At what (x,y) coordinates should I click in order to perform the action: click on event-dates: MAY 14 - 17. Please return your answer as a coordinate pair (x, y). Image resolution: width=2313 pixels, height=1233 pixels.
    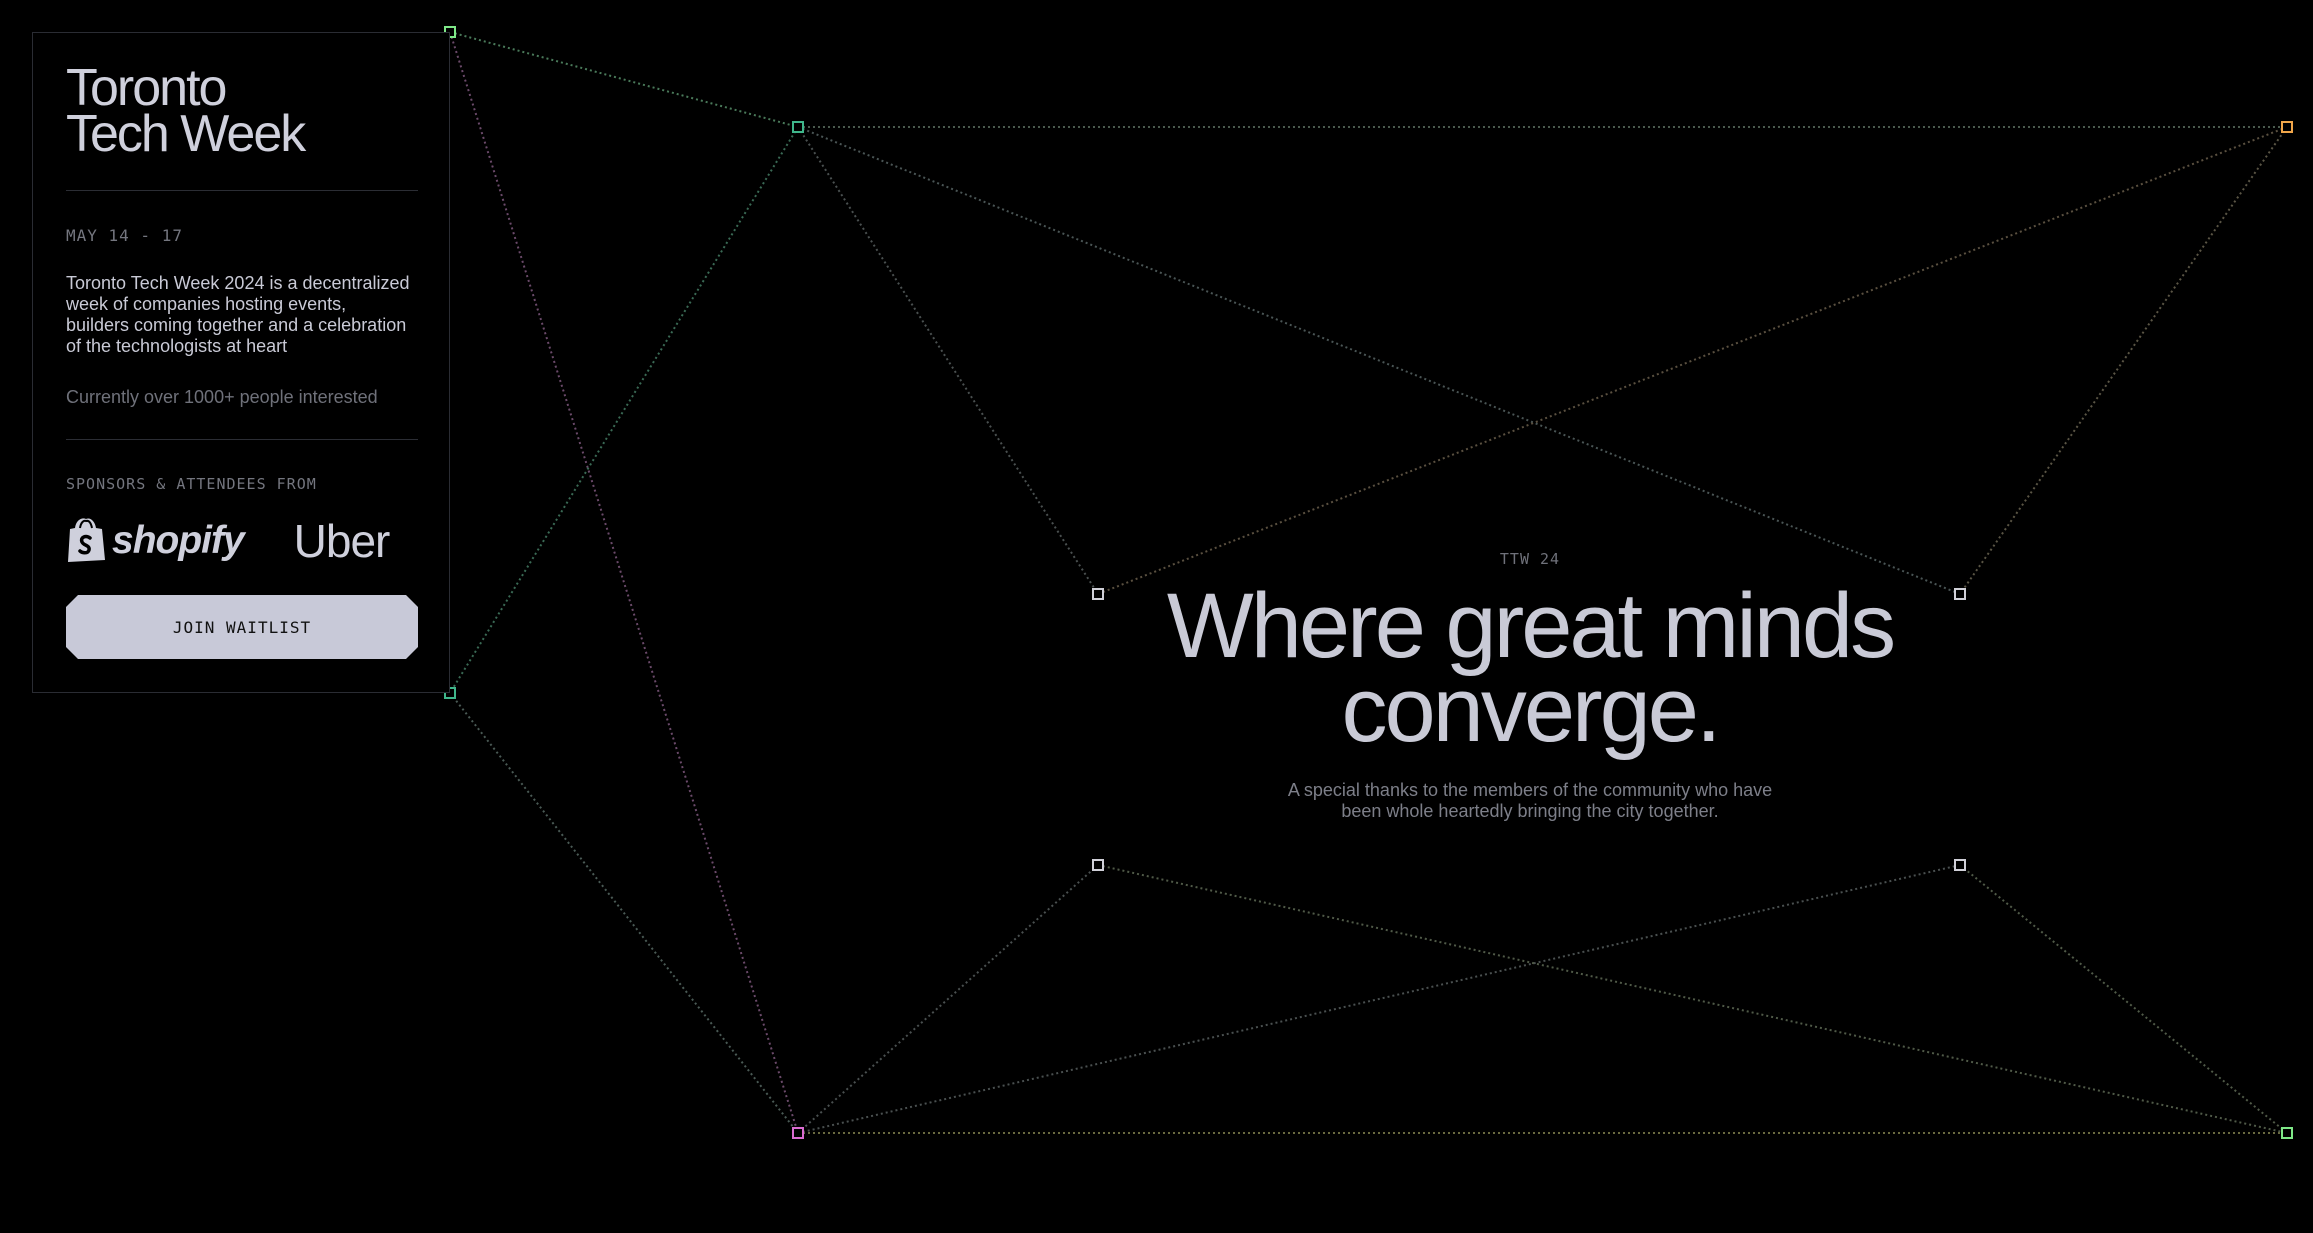
    Looking at the image, I should click on (124, 235).